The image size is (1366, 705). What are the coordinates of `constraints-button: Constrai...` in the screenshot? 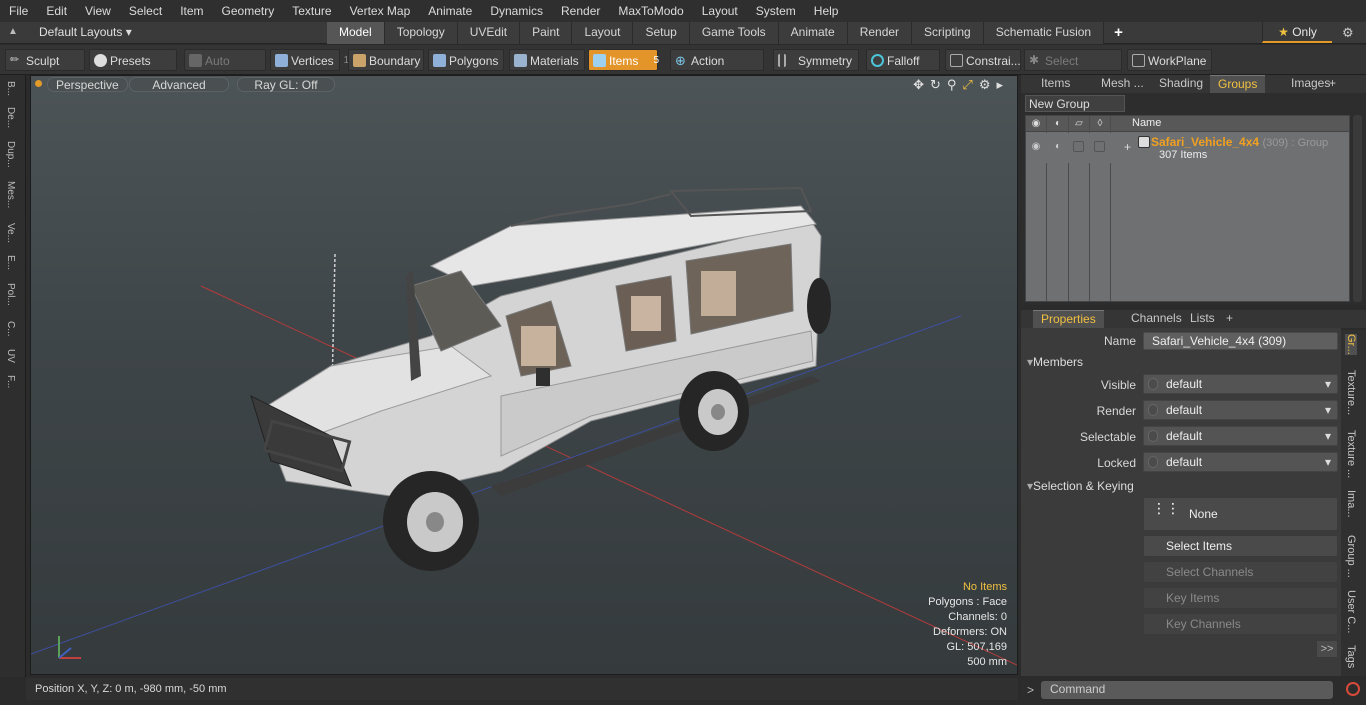 It's located at (983, 60).